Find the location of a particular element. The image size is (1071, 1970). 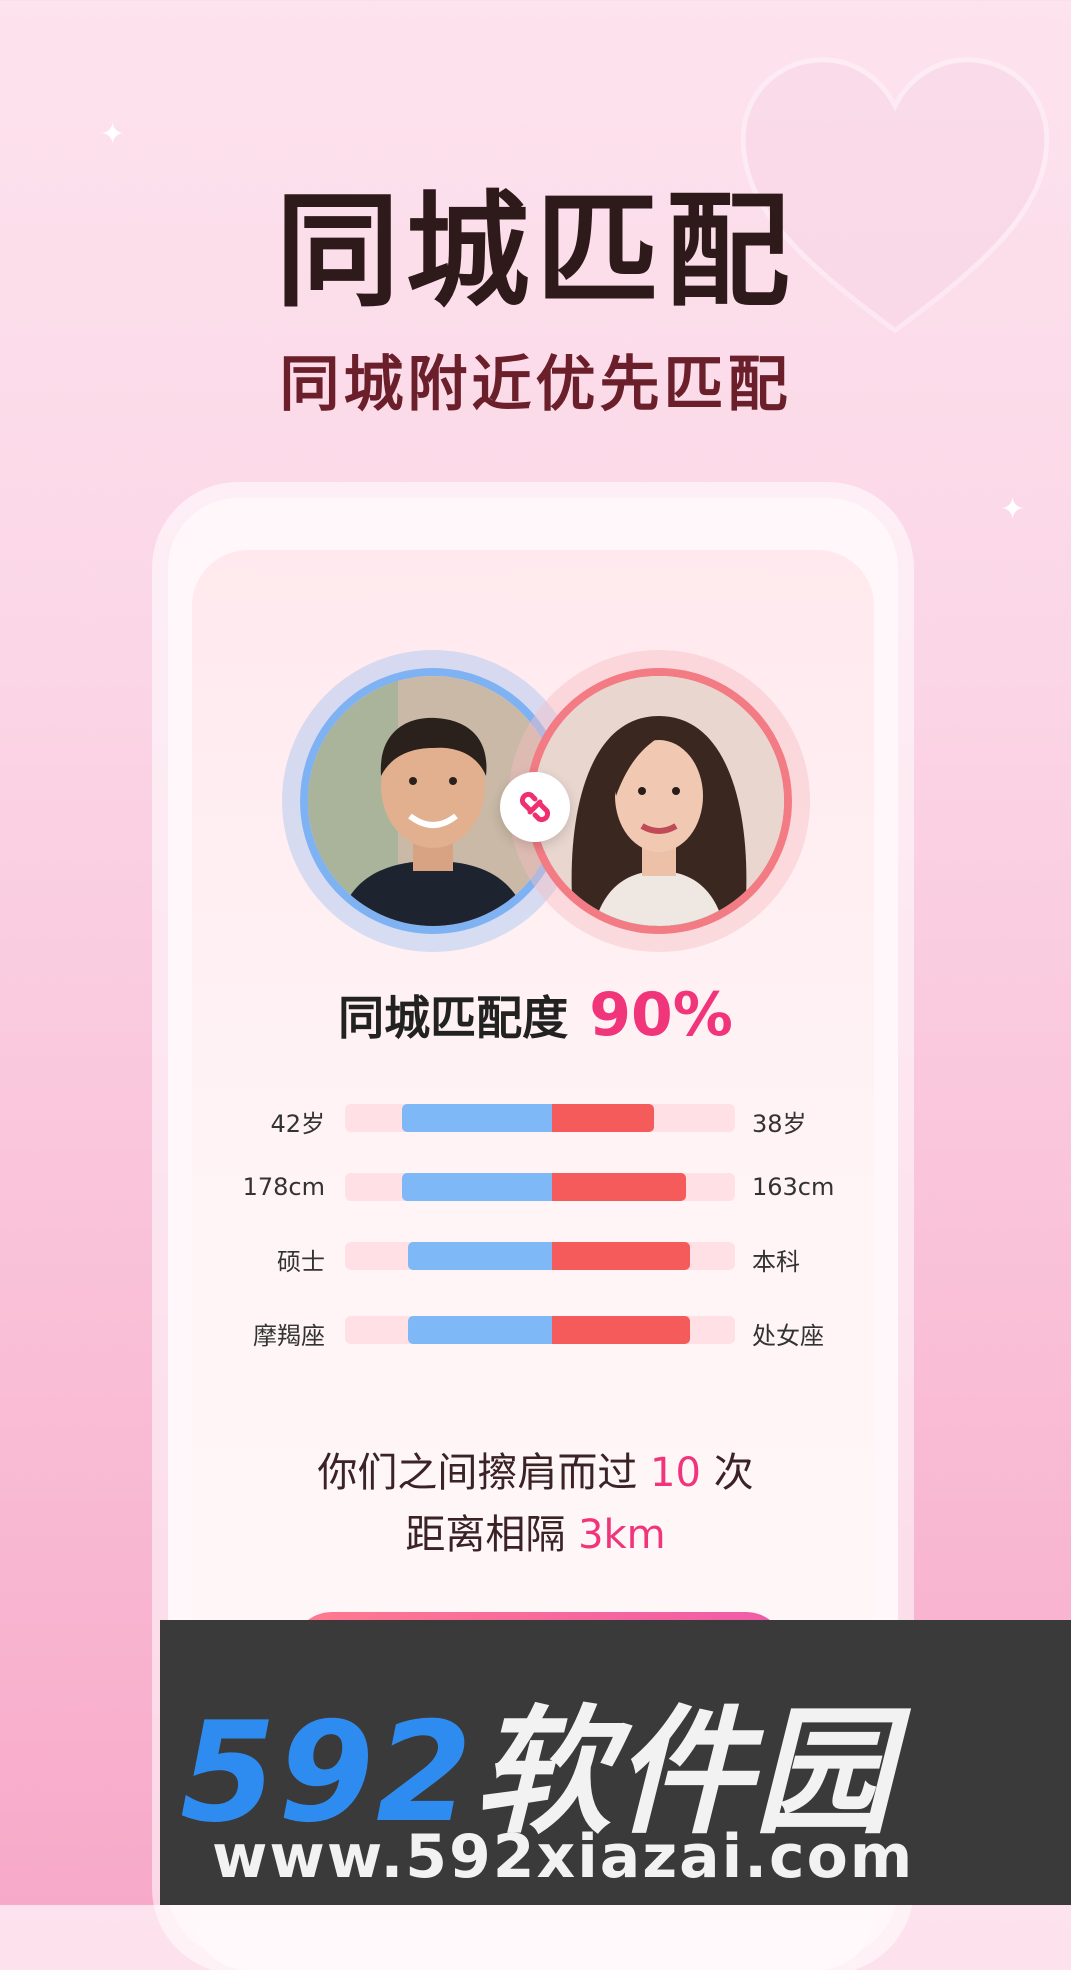

male-value: 42岁 is located at coordinates (297, 1124).